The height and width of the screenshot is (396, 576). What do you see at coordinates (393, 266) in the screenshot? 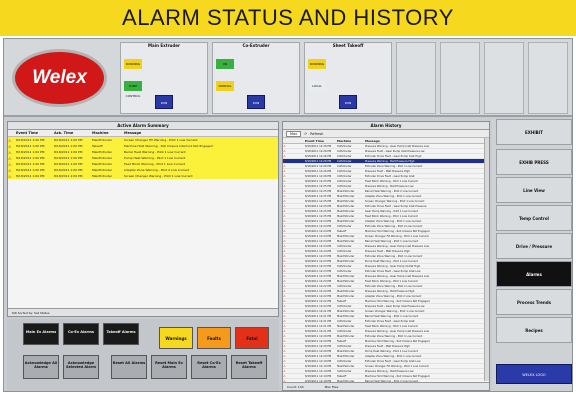
I see `message: Pressure Warning - Gear Pump Outlet High` at bounding box center [393, 266].